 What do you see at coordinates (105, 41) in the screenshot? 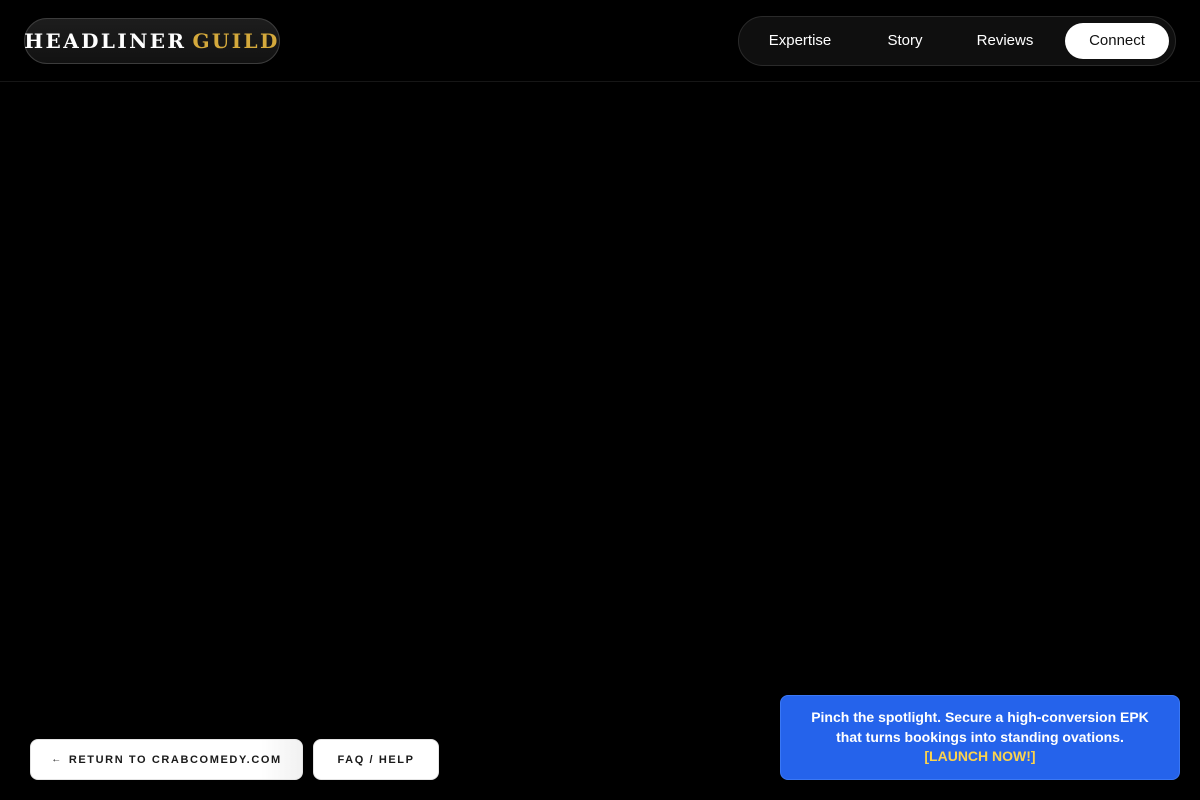
I see `brand-name-part1: HEADLINER` at bounding box center [105, 41].